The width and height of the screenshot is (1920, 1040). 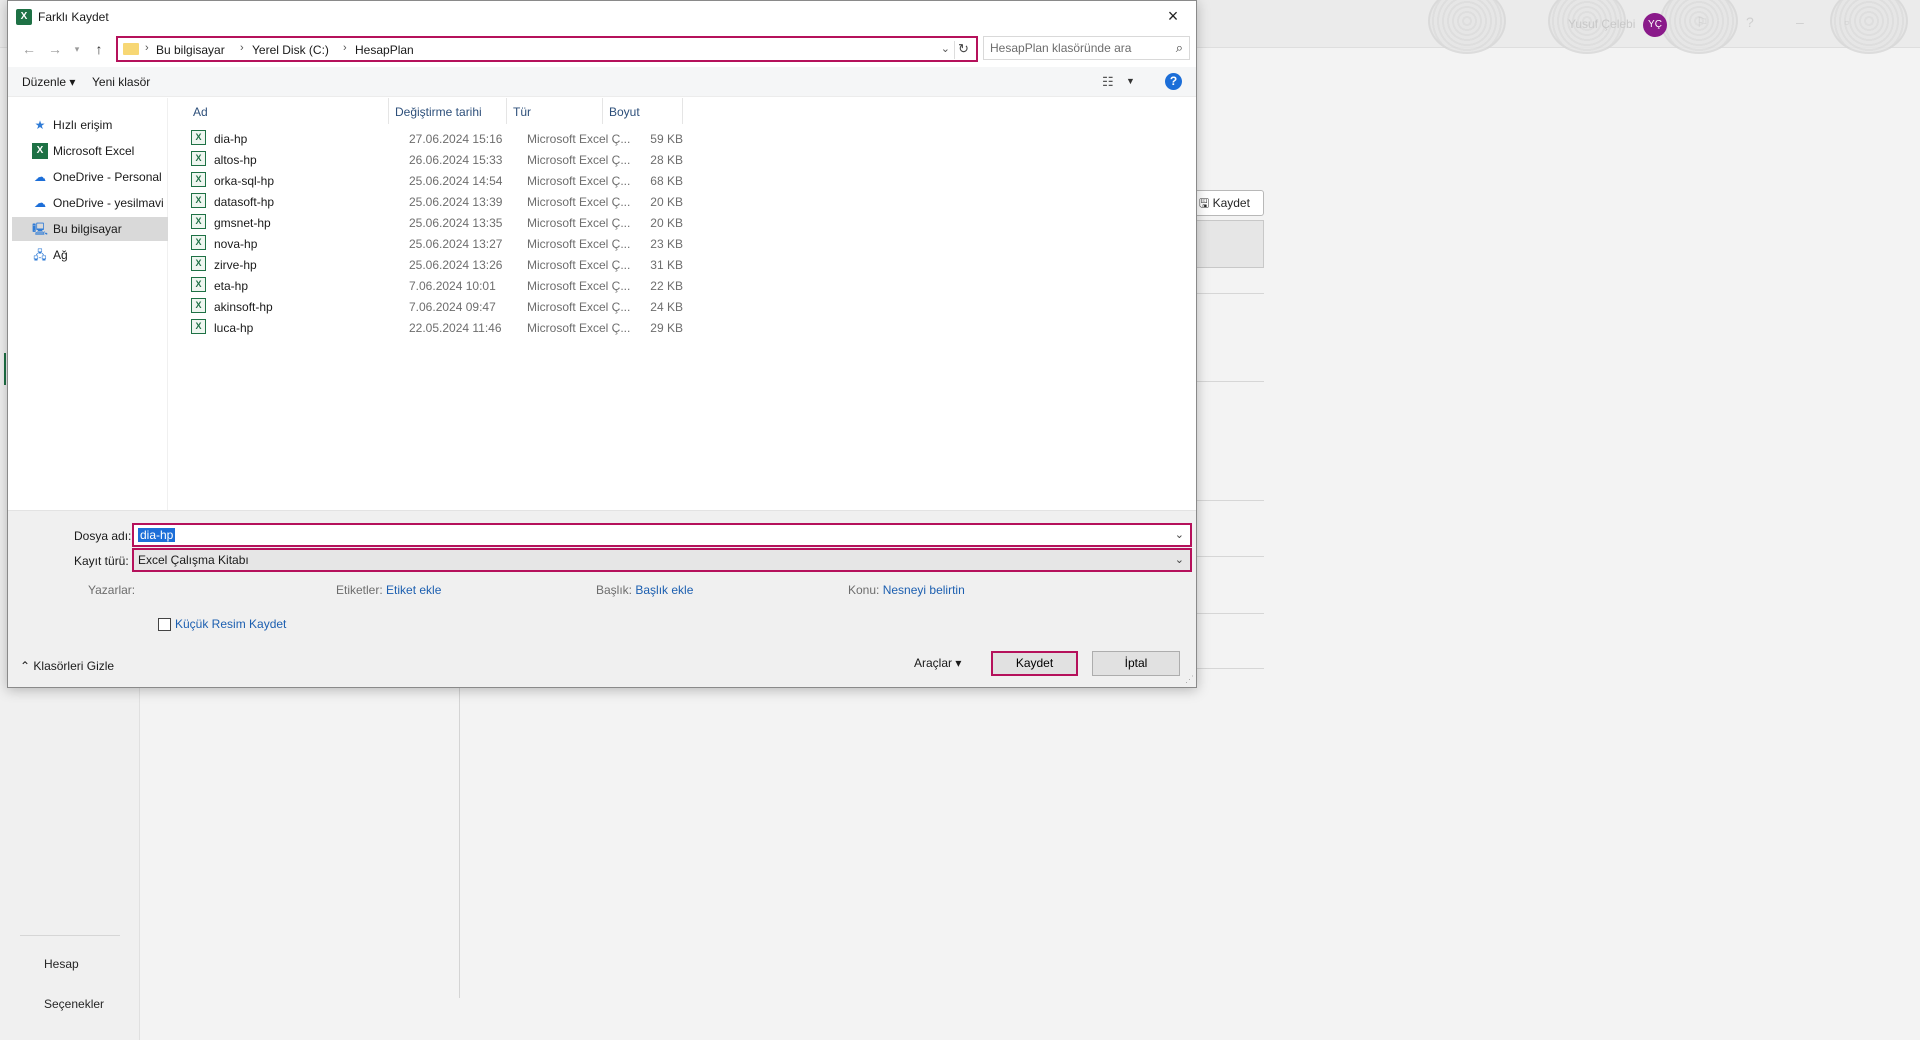 I want to click on dialog-title: Farklı Kaydet, so click(x=73, y=17).